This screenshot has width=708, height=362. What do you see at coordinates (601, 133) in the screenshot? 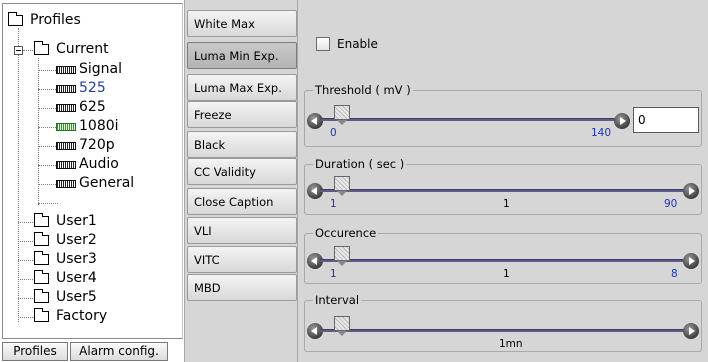
I see `threshold-max-label: 140` at bounding box center [601, 133].